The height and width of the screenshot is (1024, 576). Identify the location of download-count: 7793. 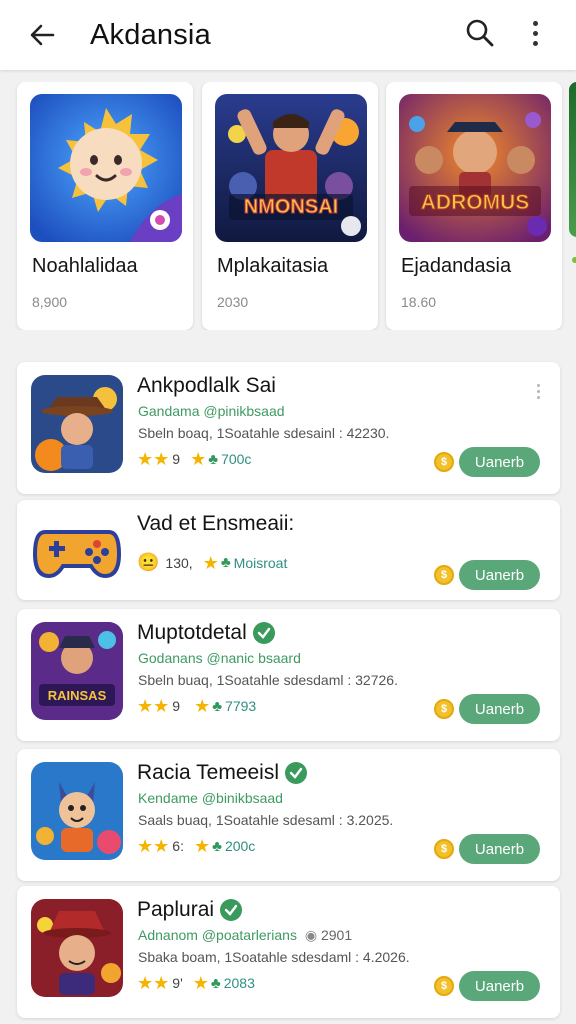
(241, 706).